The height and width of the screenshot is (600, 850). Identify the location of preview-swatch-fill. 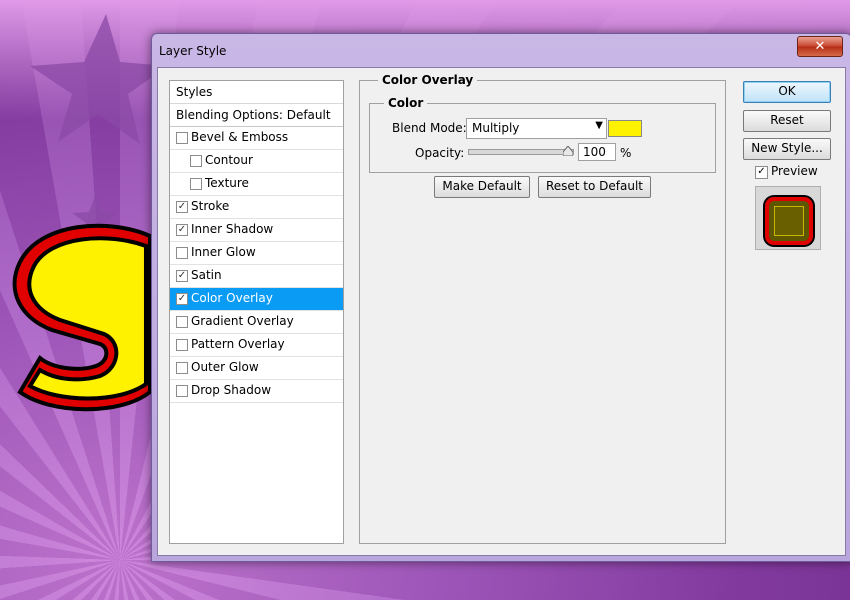
(789, 221).